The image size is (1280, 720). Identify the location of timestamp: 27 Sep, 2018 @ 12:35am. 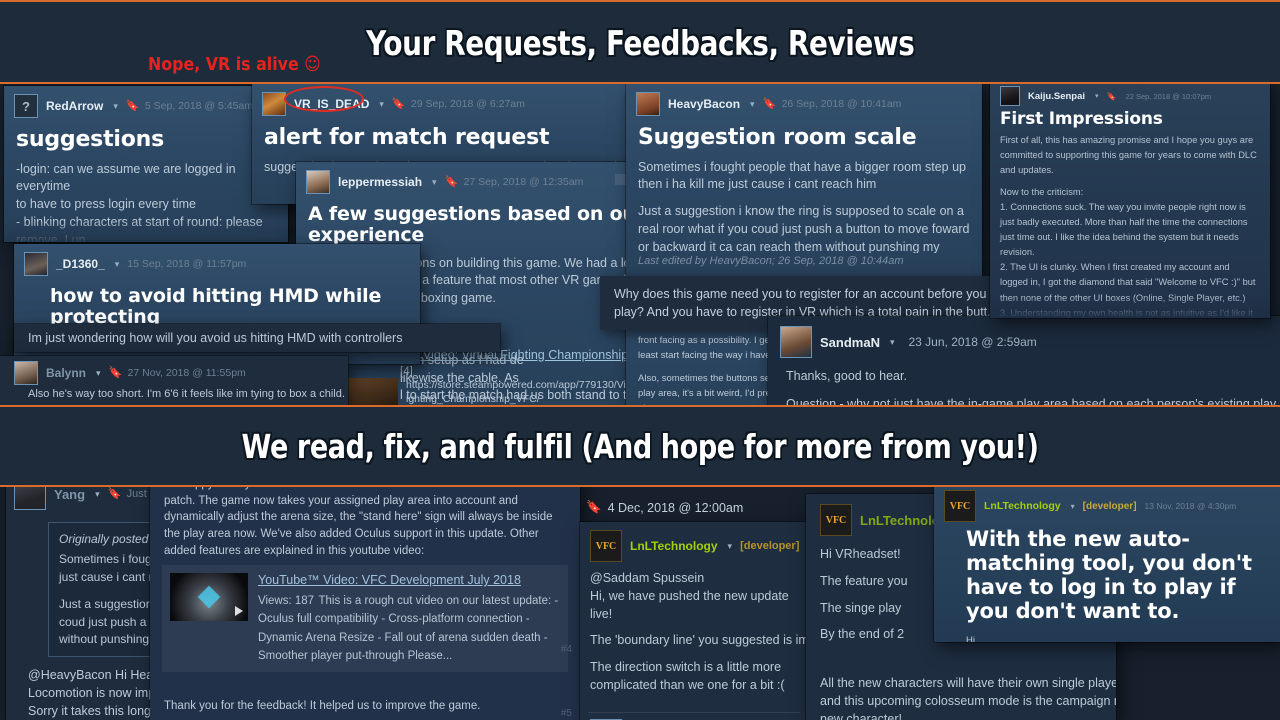
(523, 182).